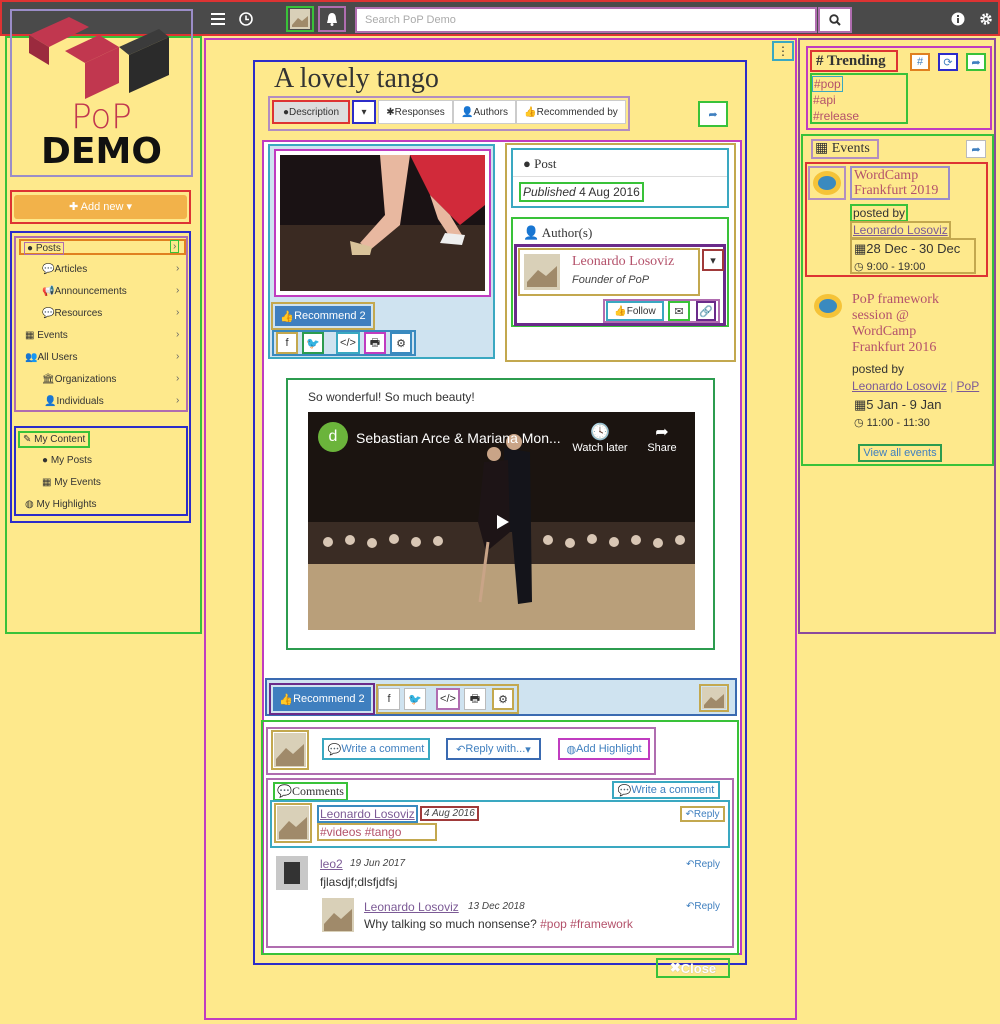 The width and height of the screenshot is (1000, 1024). I want to click on envelope-icon: ✉, so click(679, 311).